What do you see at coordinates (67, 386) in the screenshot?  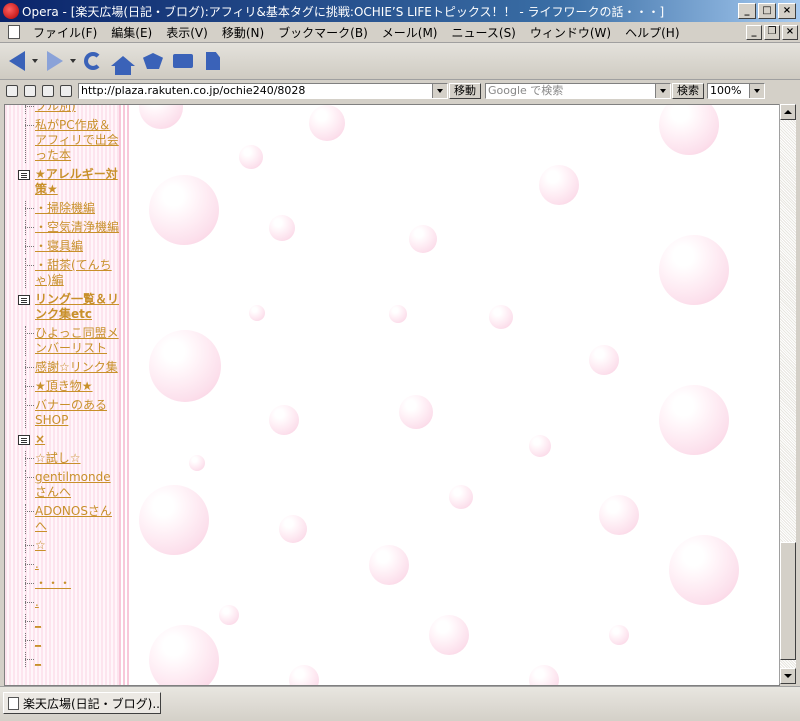 I see `sidebar-link: ★頂き物★` at bounding box center [67, 386].